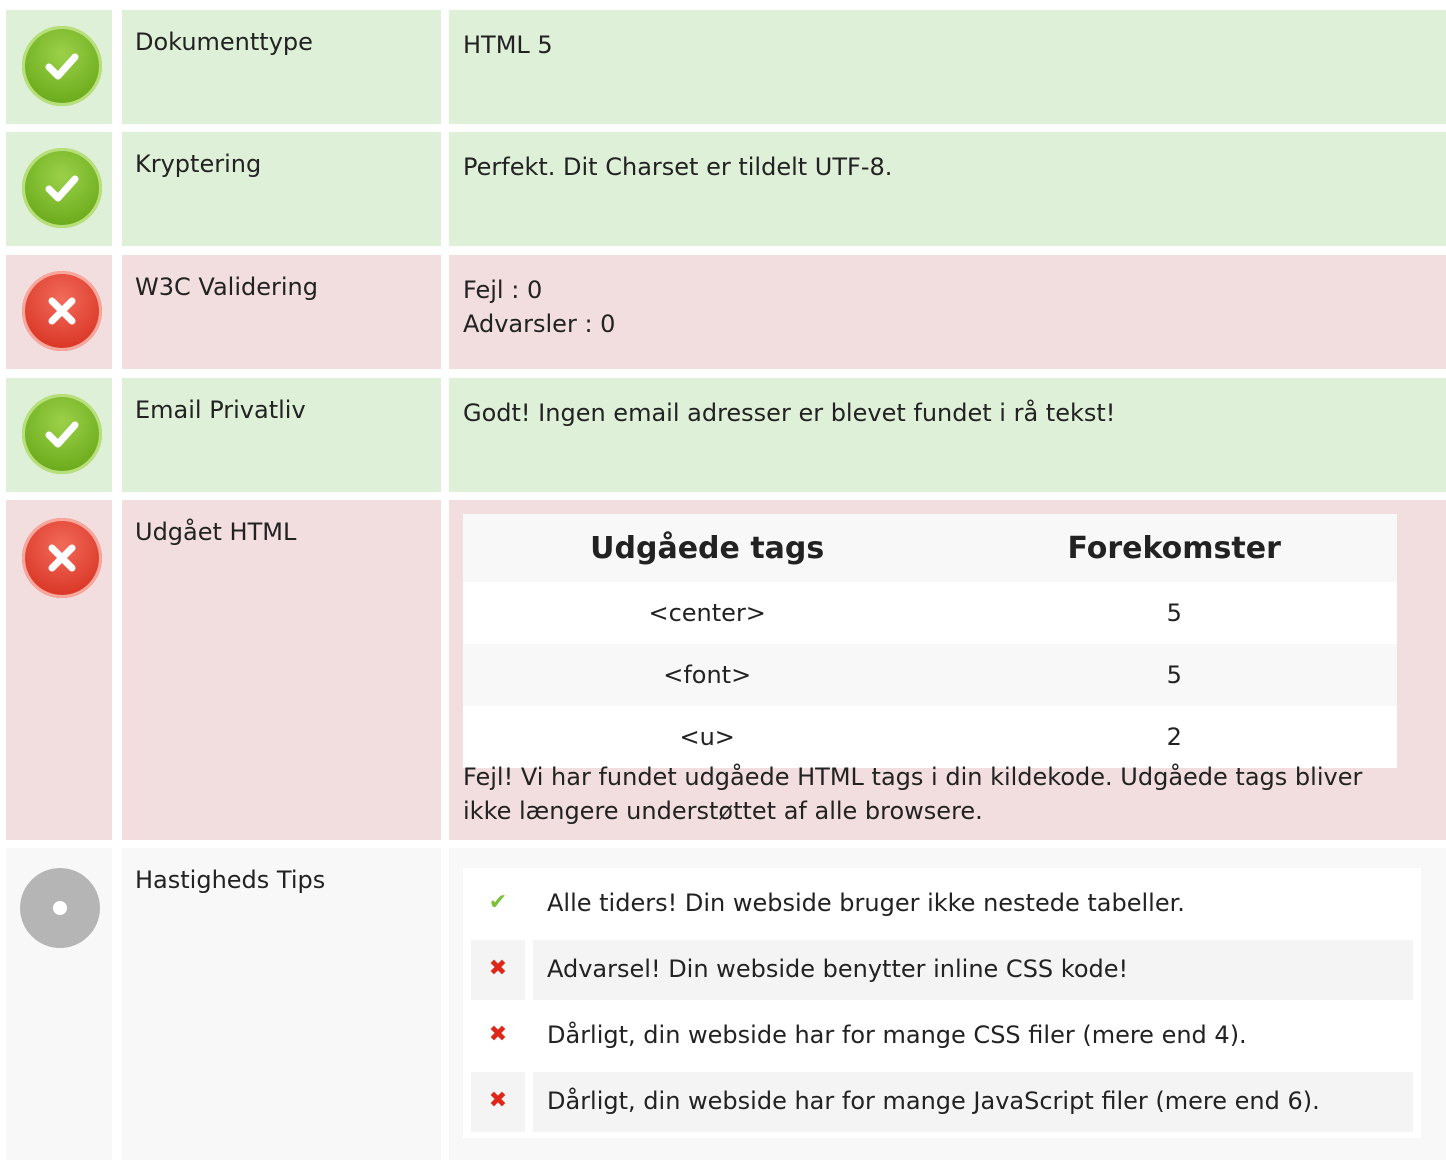 This screenshot has width=1446, height=1160. I want to click on row-label: W3C Validering, so click(226, 287).